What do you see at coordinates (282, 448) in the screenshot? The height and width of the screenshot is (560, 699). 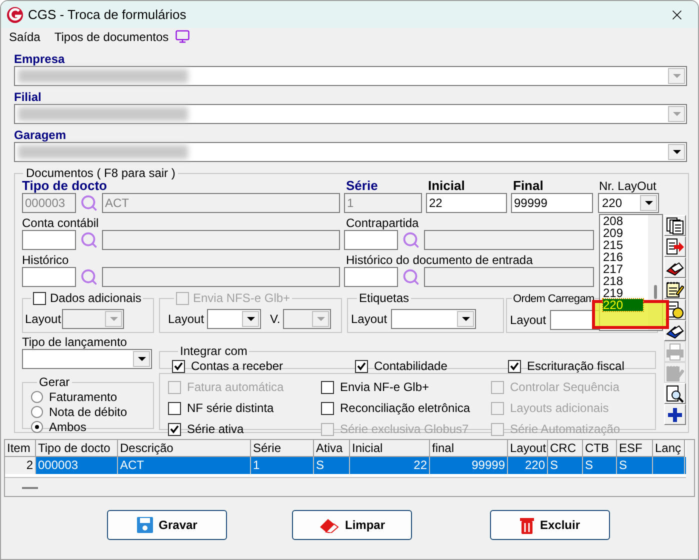 I see `column-header: Série` at bounding box center [282, 448].